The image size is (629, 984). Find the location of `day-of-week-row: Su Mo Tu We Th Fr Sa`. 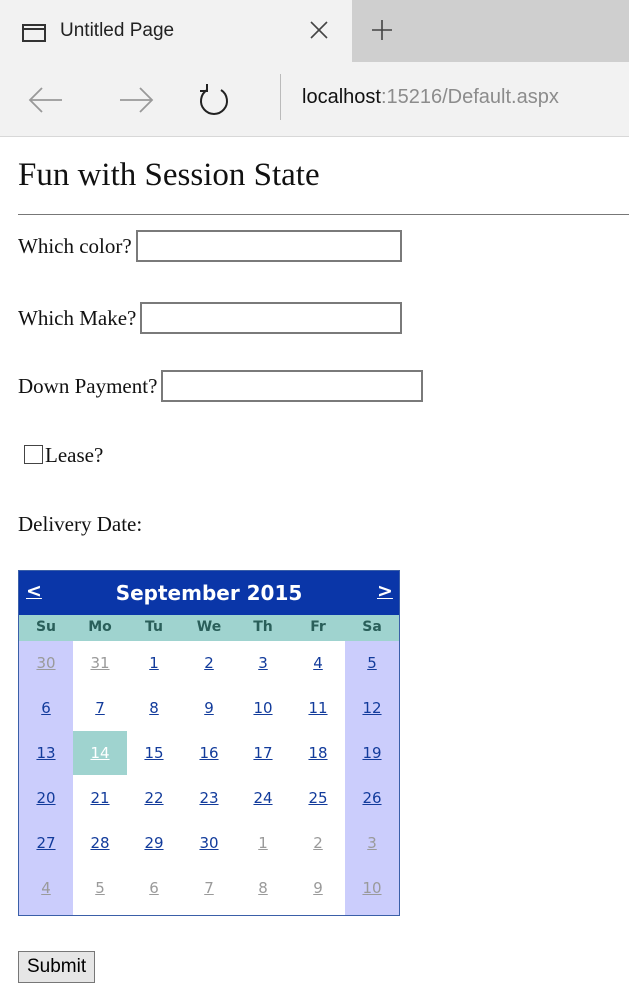

day-of-week-row: Su Mo Tu We Th Fr Sa is located at coordinates (209, 628).